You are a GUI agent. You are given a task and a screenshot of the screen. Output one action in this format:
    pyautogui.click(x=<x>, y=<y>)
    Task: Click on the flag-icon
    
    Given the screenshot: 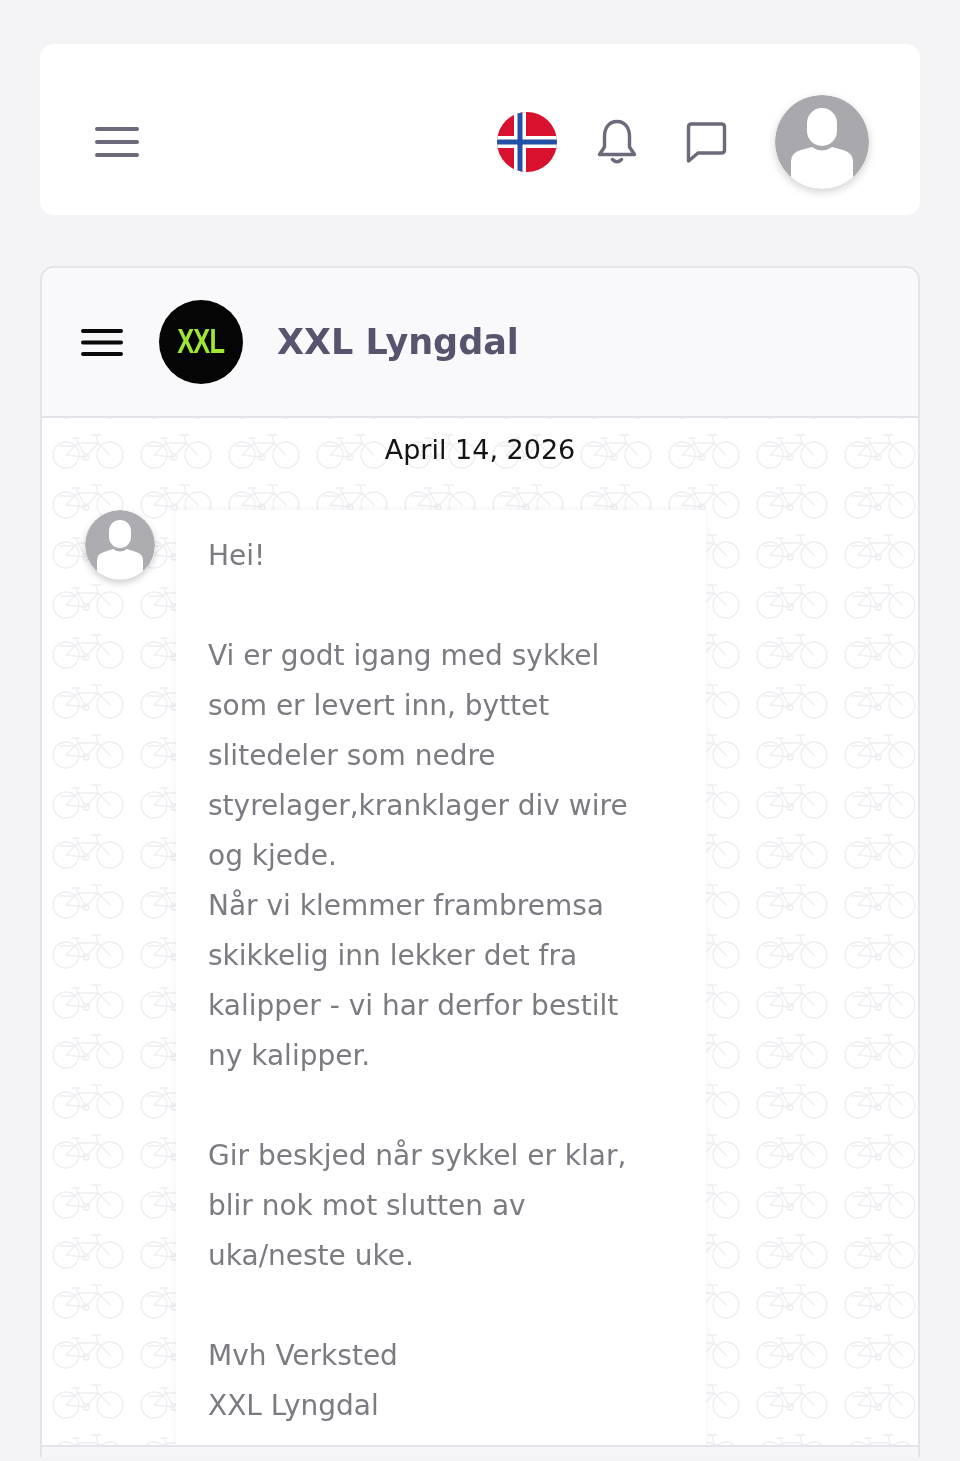 What is the action you would take?
    pyautogui.click(x=527, y=142)
    